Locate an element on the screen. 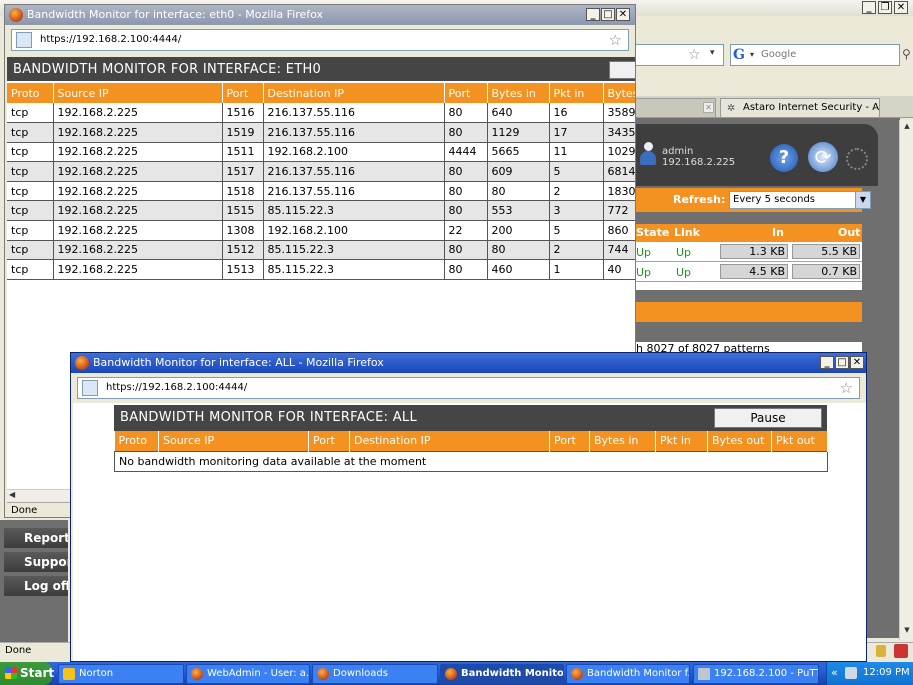  cell: 3435 is located at coordinates (619, 132).